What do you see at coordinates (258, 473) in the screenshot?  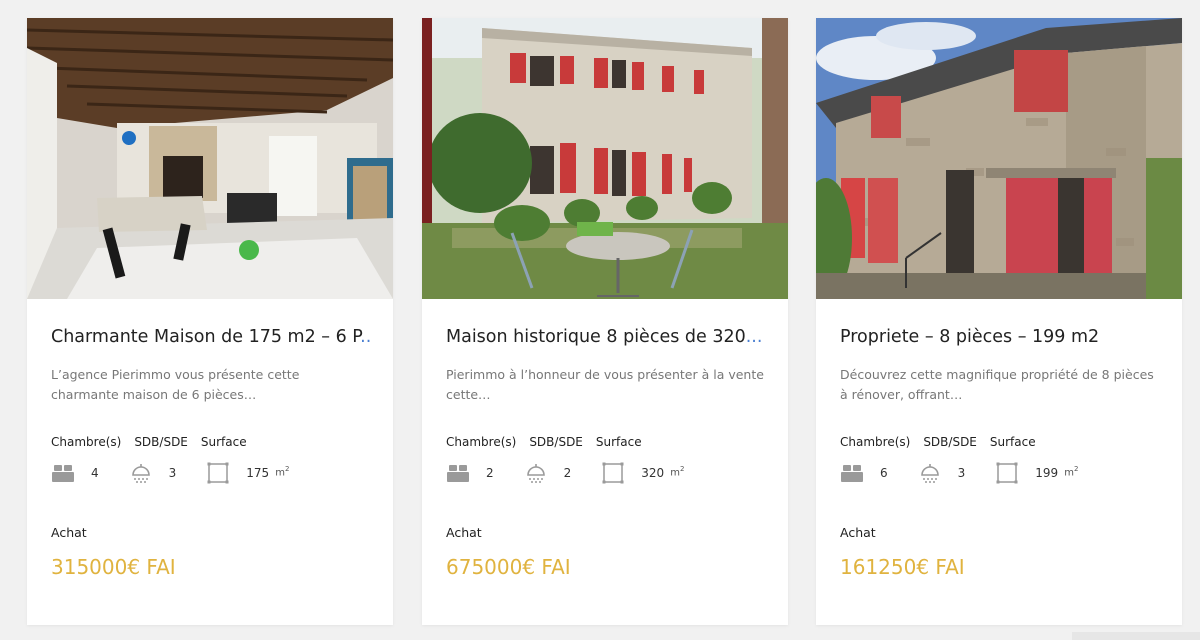 I see `surface-value: 175` at bounding box center [258, 473].